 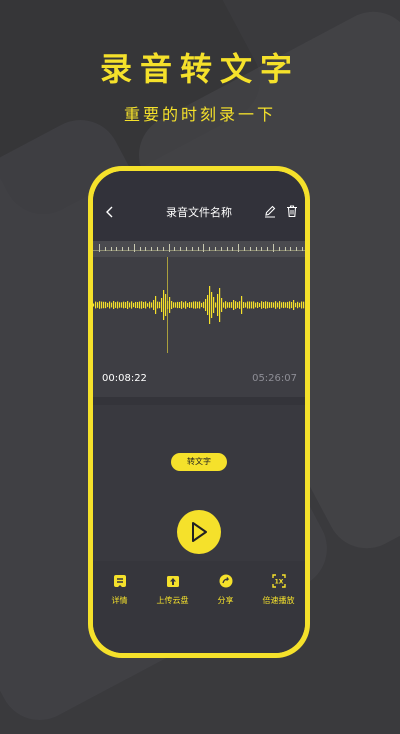 I want to click on file-title: 录音文件名称, so click(x=199, y=212).